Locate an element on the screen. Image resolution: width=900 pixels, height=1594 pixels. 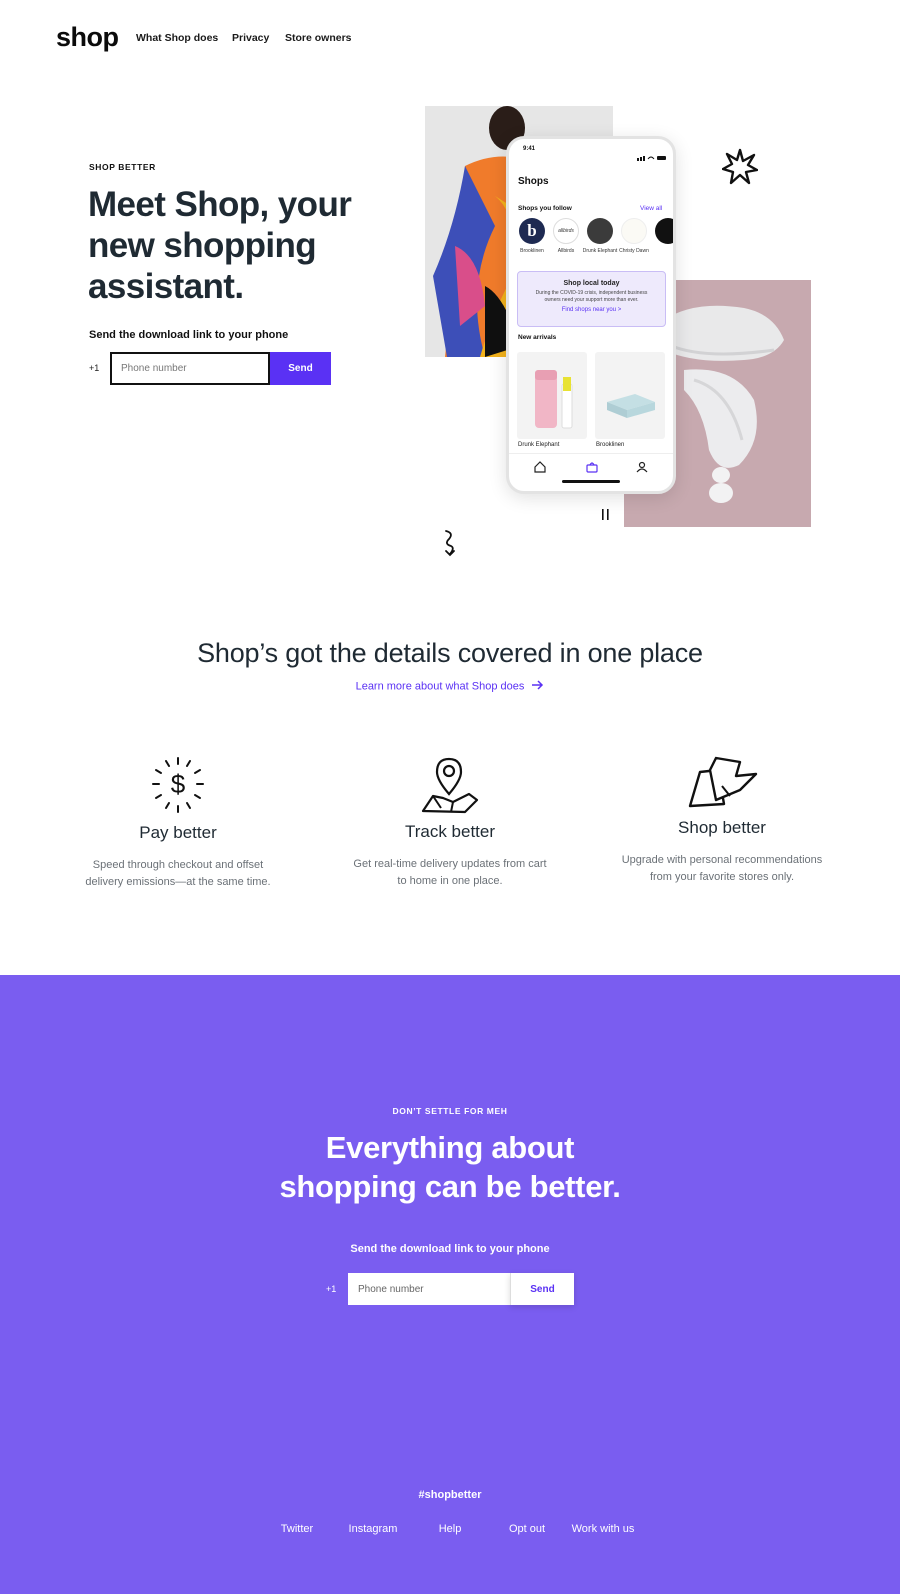
footer-link-work-with-us: Work with us is located at coordinates (603, 1529).